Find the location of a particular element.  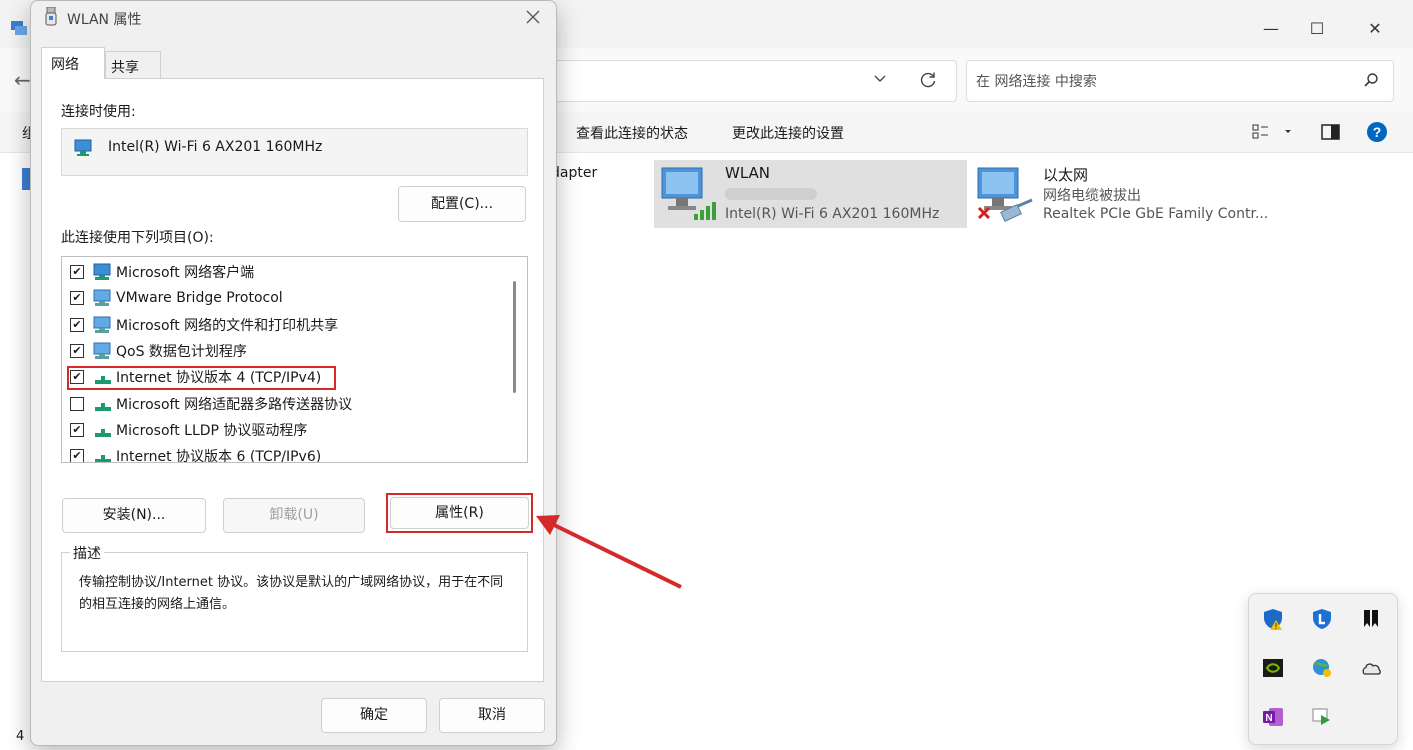

checkbox is located at coordinates (77, 403).